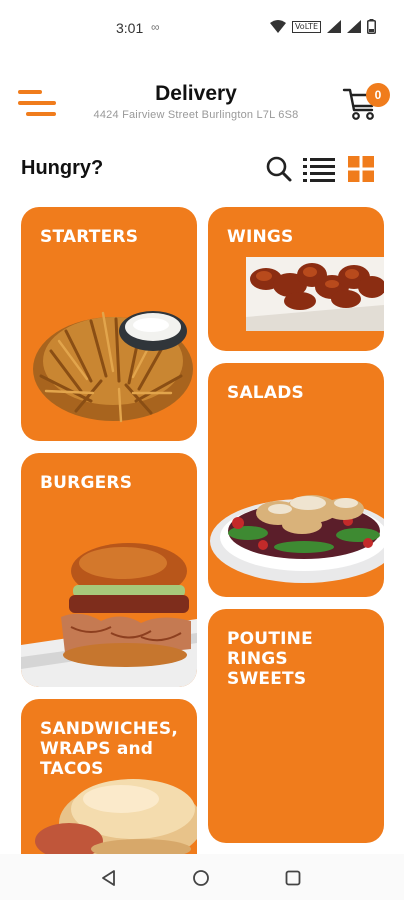  What do you see at coordinates (296, 726) in the screenshot?
I see `category-card-poutine-rings-sweets: POUTINE RINGS SWEETS` at bounding box center [296, 726].